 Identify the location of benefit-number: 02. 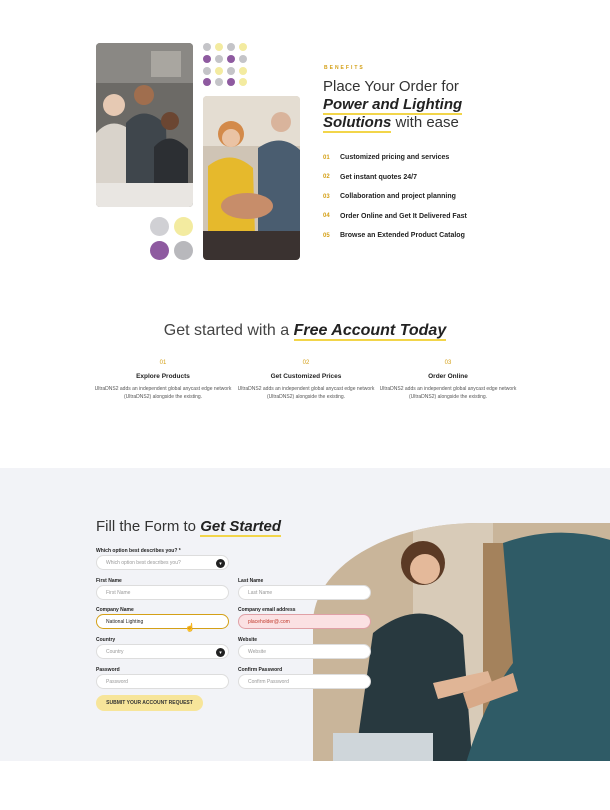
(326, 177).